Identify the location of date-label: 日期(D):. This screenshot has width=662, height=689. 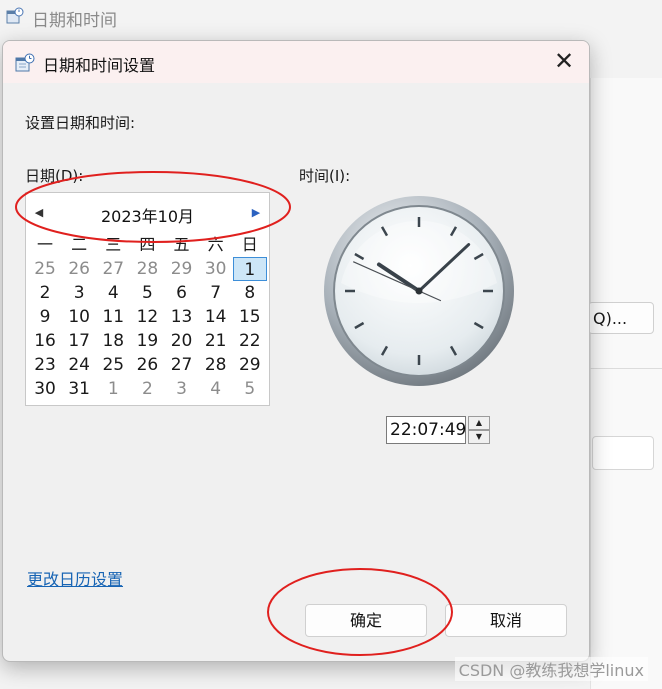
(54, 176).